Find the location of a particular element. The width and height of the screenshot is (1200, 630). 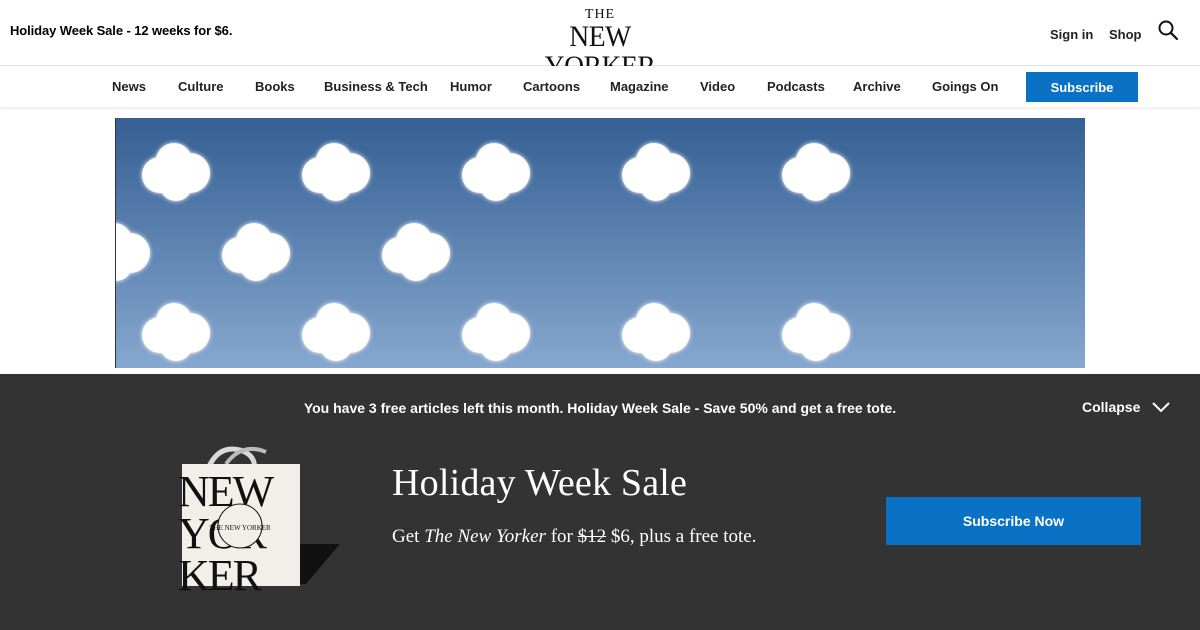

nav-item-business-tech: Business & Tech is located at coordinates (376, 86).